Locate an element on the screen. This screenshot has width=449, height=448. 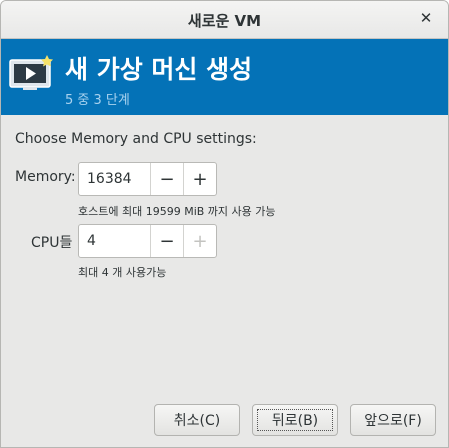
close-icon: ✕ is located at coordinates (426, 18).